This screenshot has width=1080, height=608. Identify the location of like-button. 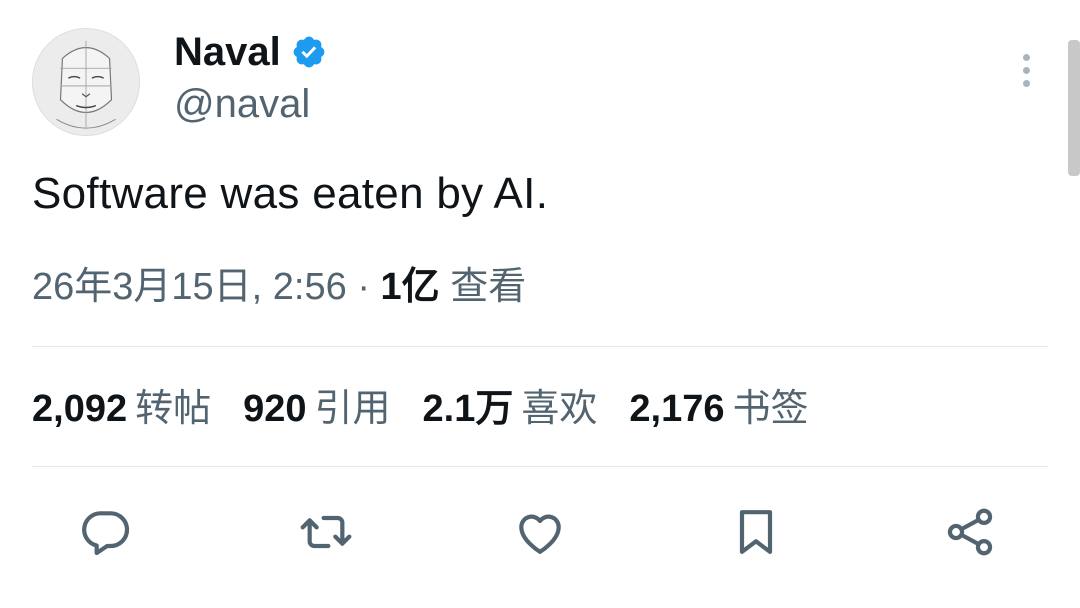
(540, 532).